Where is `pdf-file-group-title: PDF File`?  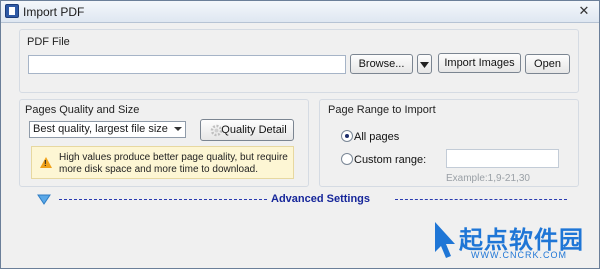 pdf-file-group-title: PDF File is located at coordinates (48, 42).